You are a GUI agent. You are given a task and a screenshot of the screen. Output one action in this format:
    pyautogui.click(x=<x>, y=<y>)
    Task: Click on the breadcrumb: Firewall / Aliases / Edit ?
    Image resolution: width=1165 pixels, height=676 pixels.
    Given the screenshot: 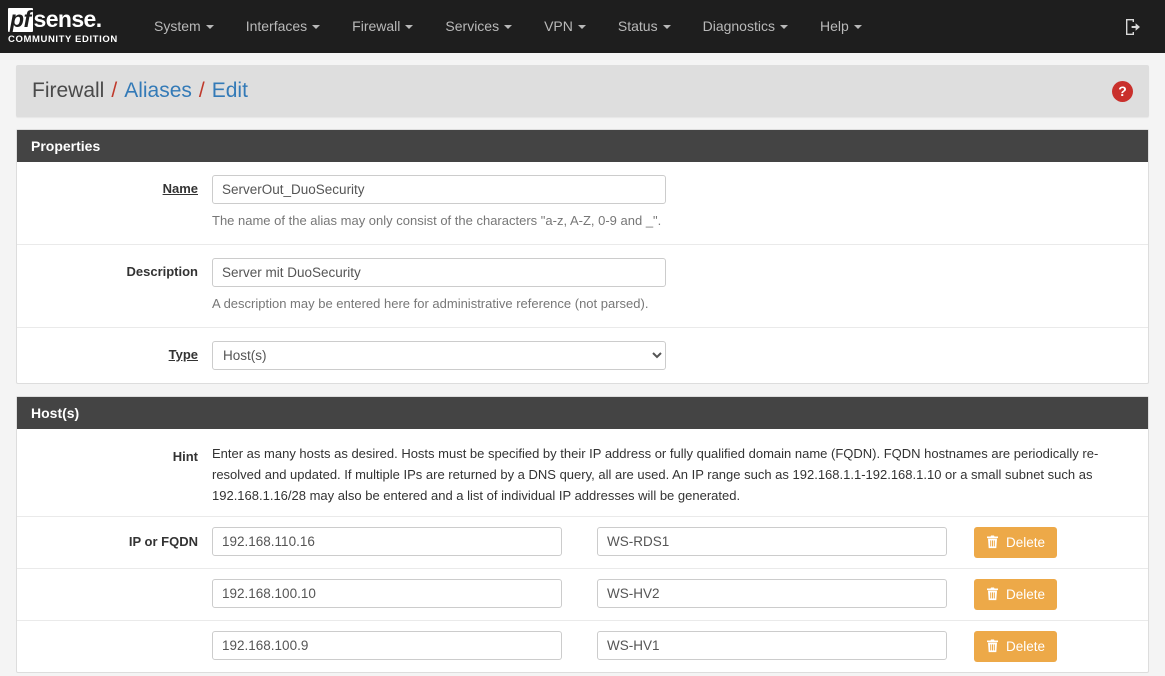 What is the action you would take?
    pyautogui.click(x=582, y=91)
    